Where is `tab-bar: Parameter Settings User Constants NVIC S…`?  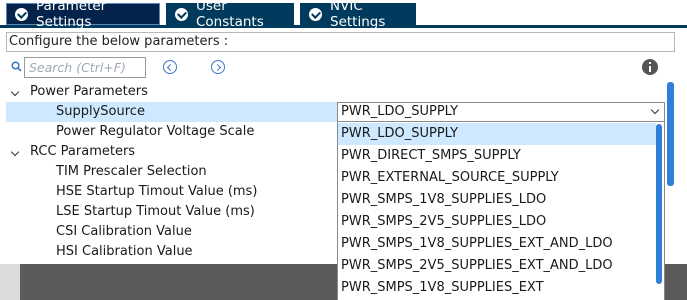
tab-bar: Parameter Settings User Constants NVIC S… is located at coordinates (343, 15).